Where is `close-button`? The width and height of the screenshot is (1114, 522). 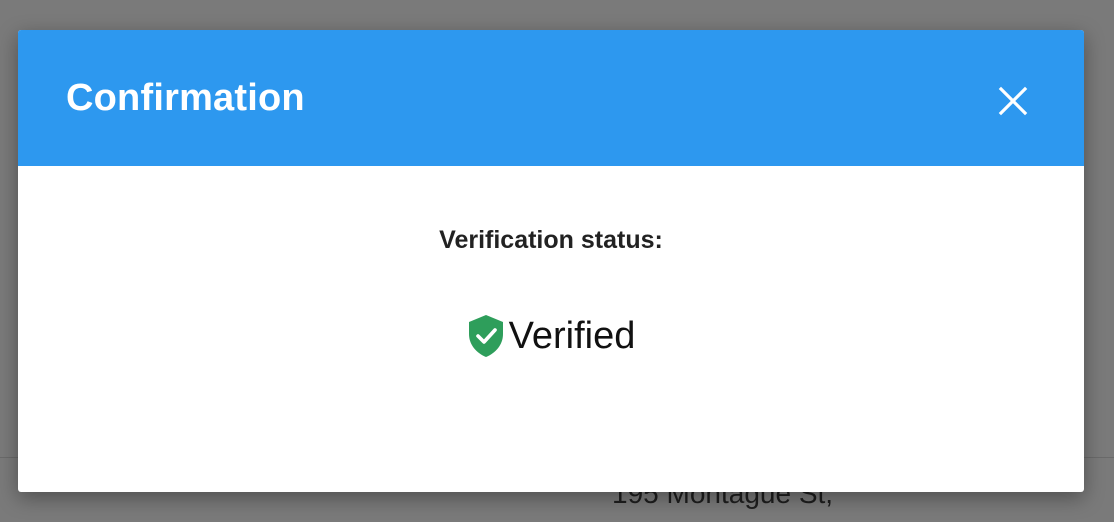
close-button is located at coordinates (1013, 101).